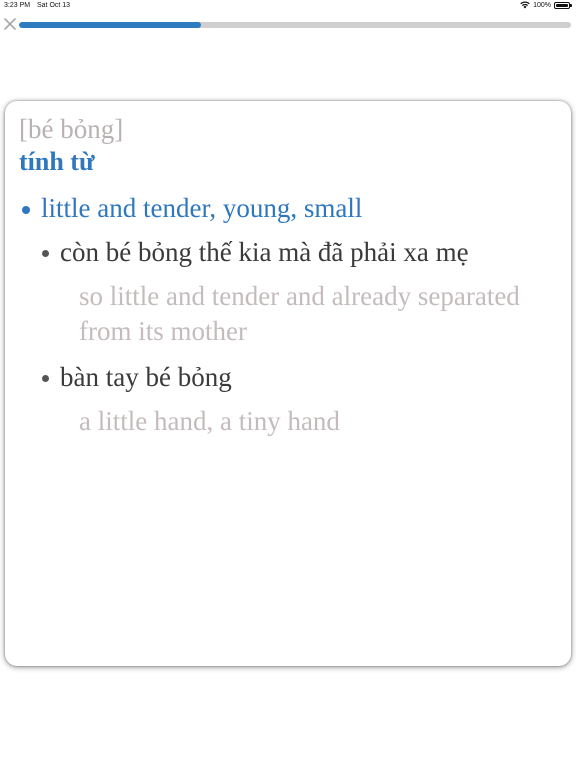  What do you see at coordinates (563, 5) in the screenshot?
I see `battery-icon` at bounding box center [563, 5].